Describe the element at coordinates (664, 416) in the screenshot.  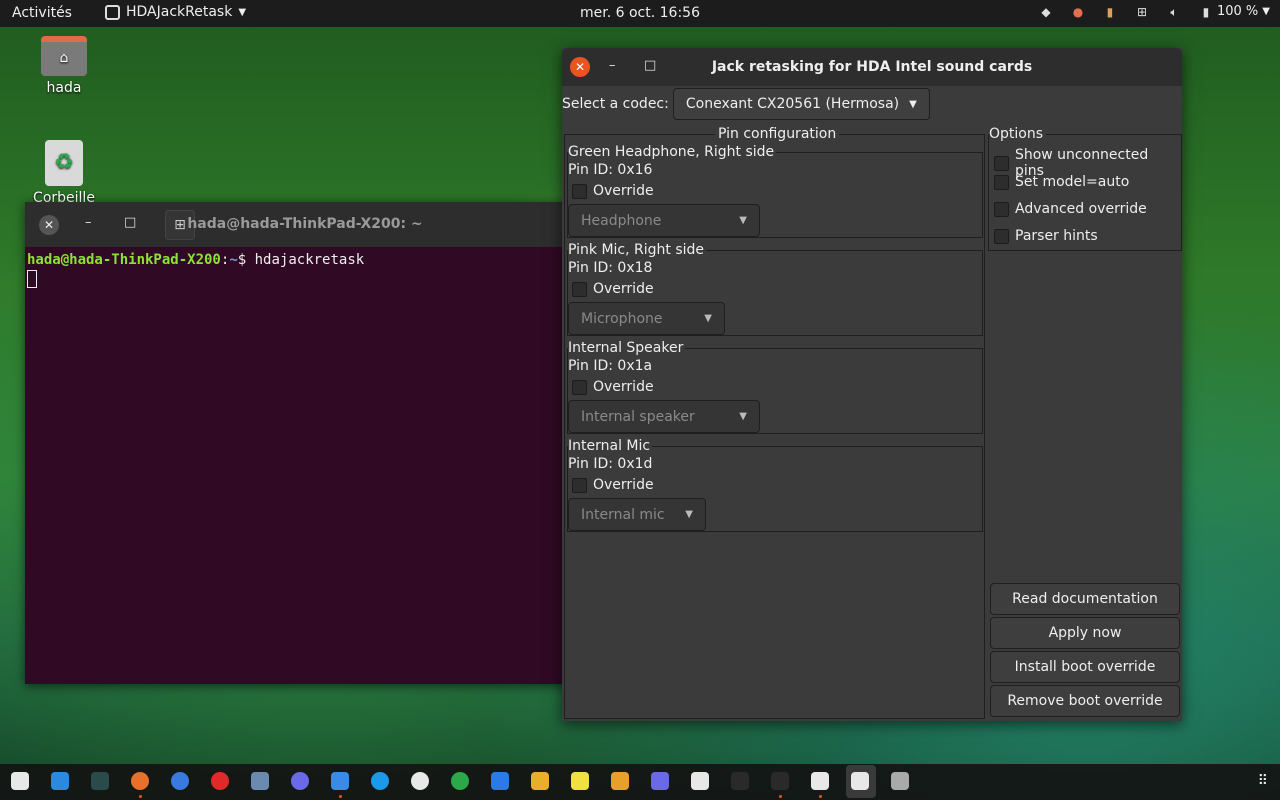
I see `pin-function-dropdown: Internal speaker ▼` at that location.